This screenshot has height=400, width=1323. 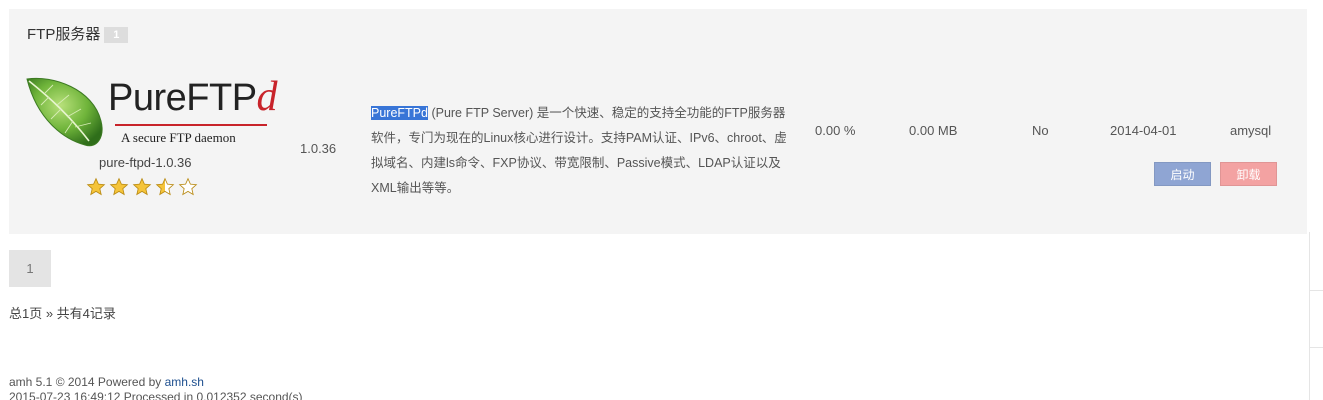 I want to click on side-toolbar, so click(x=1316, y=316).